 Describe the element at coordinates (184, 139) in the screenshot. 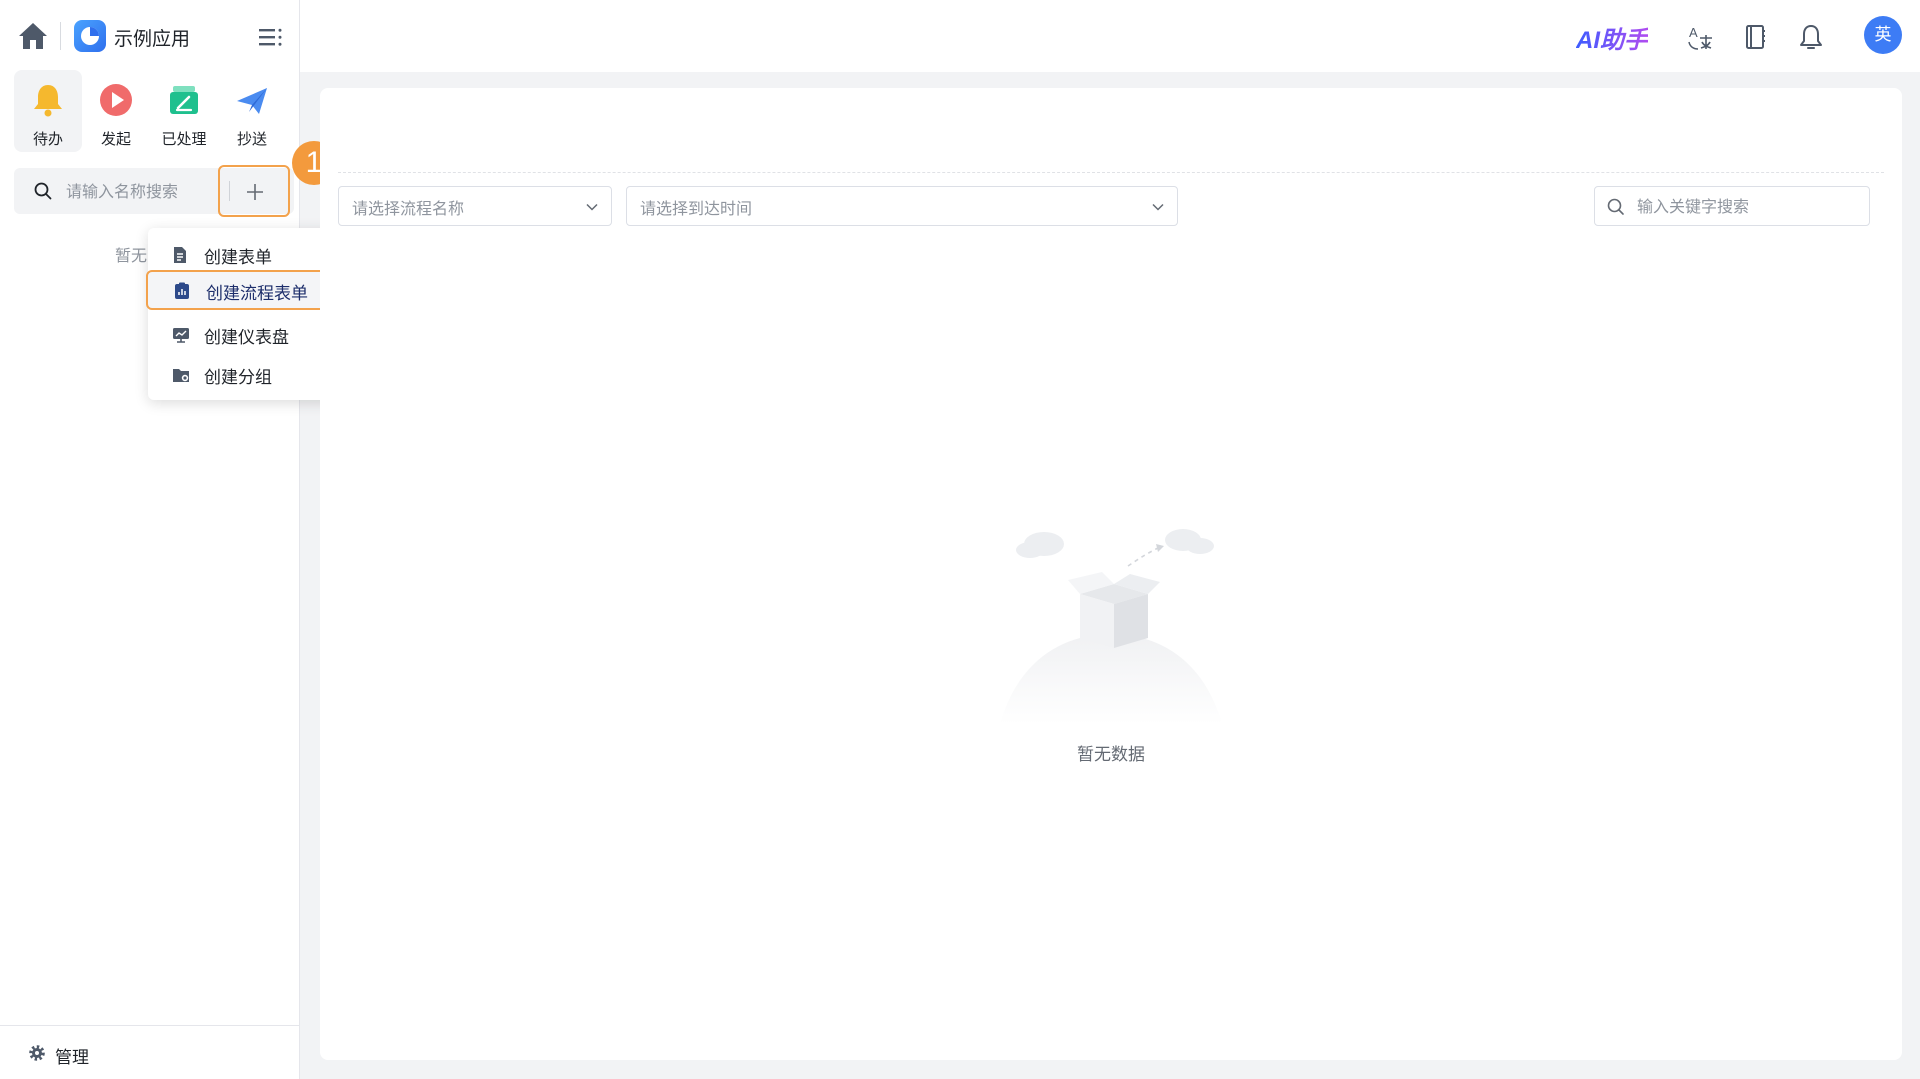

I see `quick-nav-label: 已处理` at that location.